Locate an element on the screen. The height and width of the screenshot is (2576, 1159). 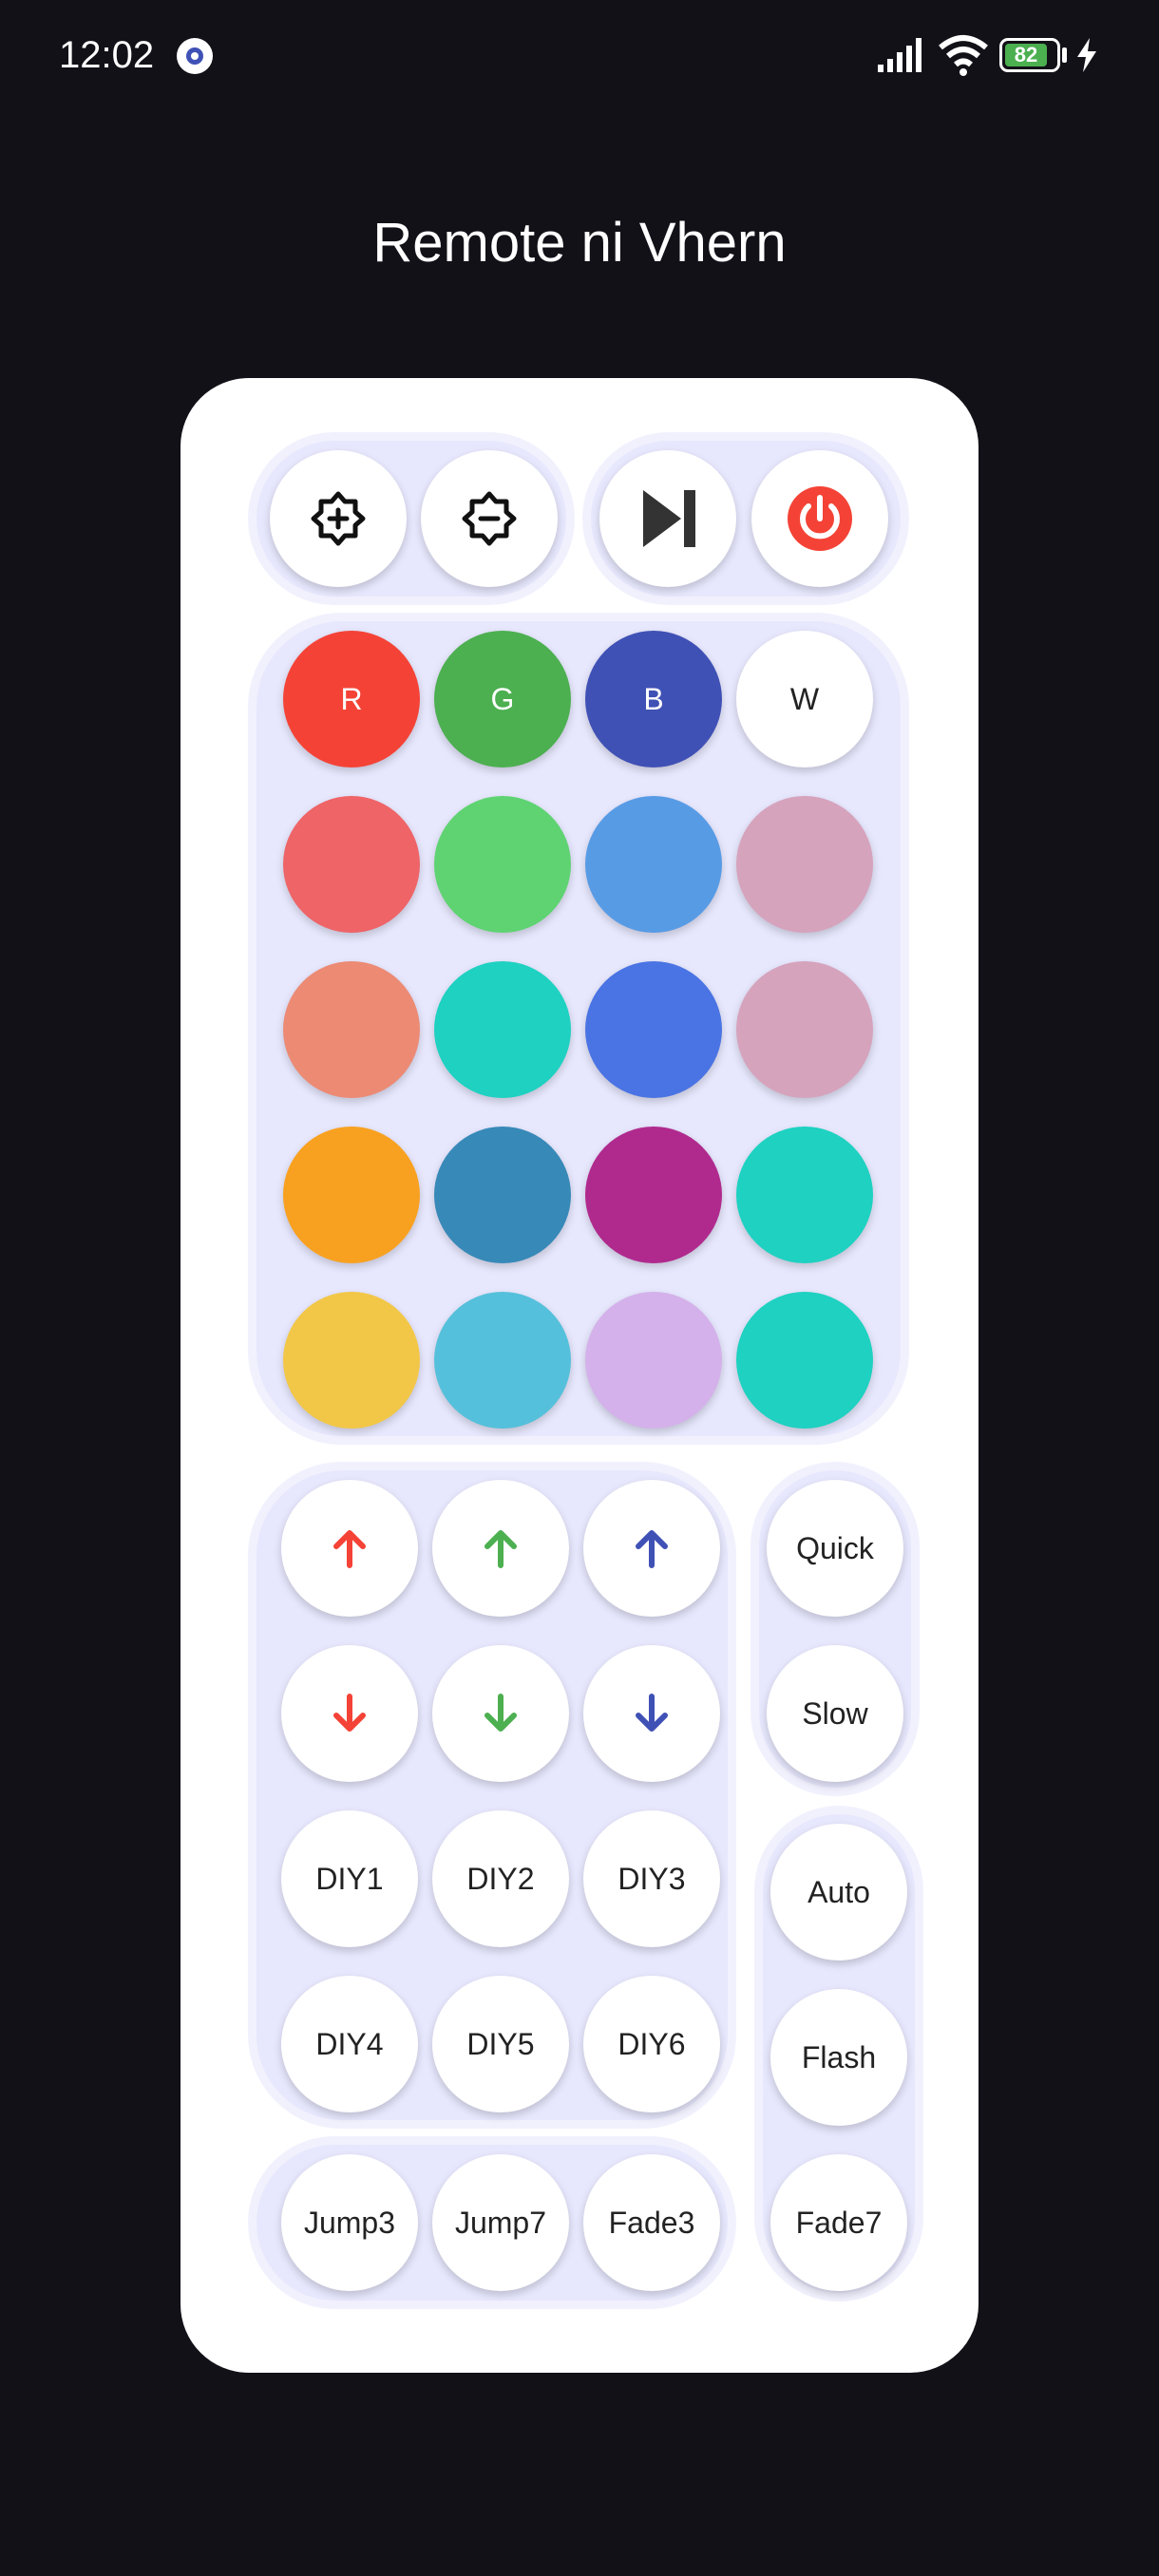
red-up-arrow-icon is located at coordinates (349, 1549).